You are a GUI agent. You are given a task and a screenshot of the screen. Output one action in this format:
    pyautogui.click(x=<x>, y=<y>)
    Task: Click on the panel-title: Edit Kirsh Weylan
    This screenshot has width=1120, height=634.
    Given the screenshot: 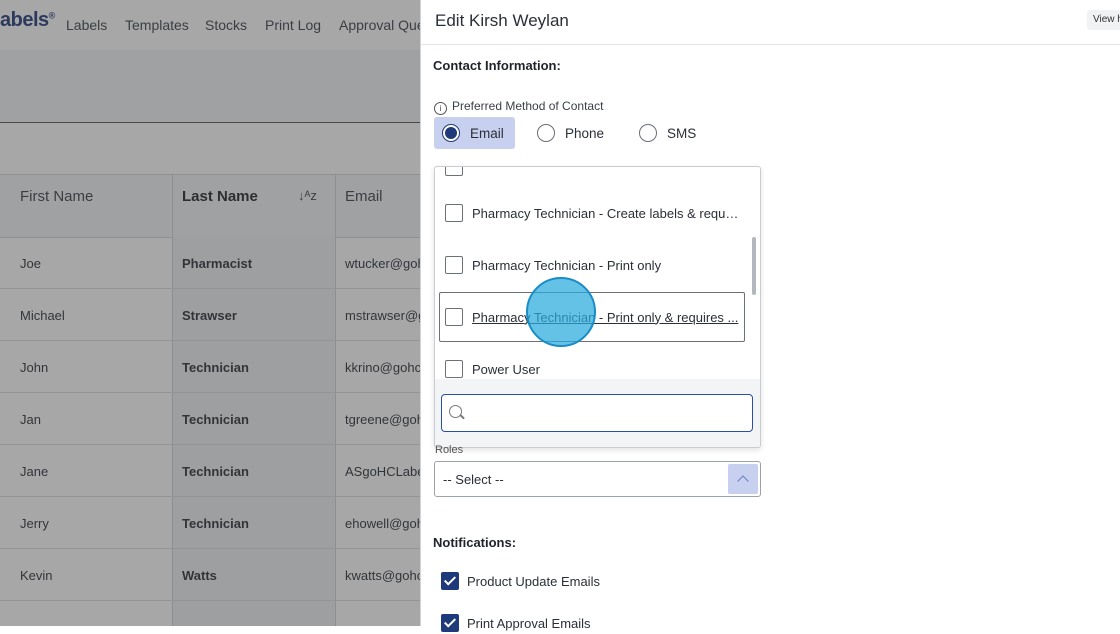 What is the action you would take?
    pyautogui.click(x=502, y=20)
    